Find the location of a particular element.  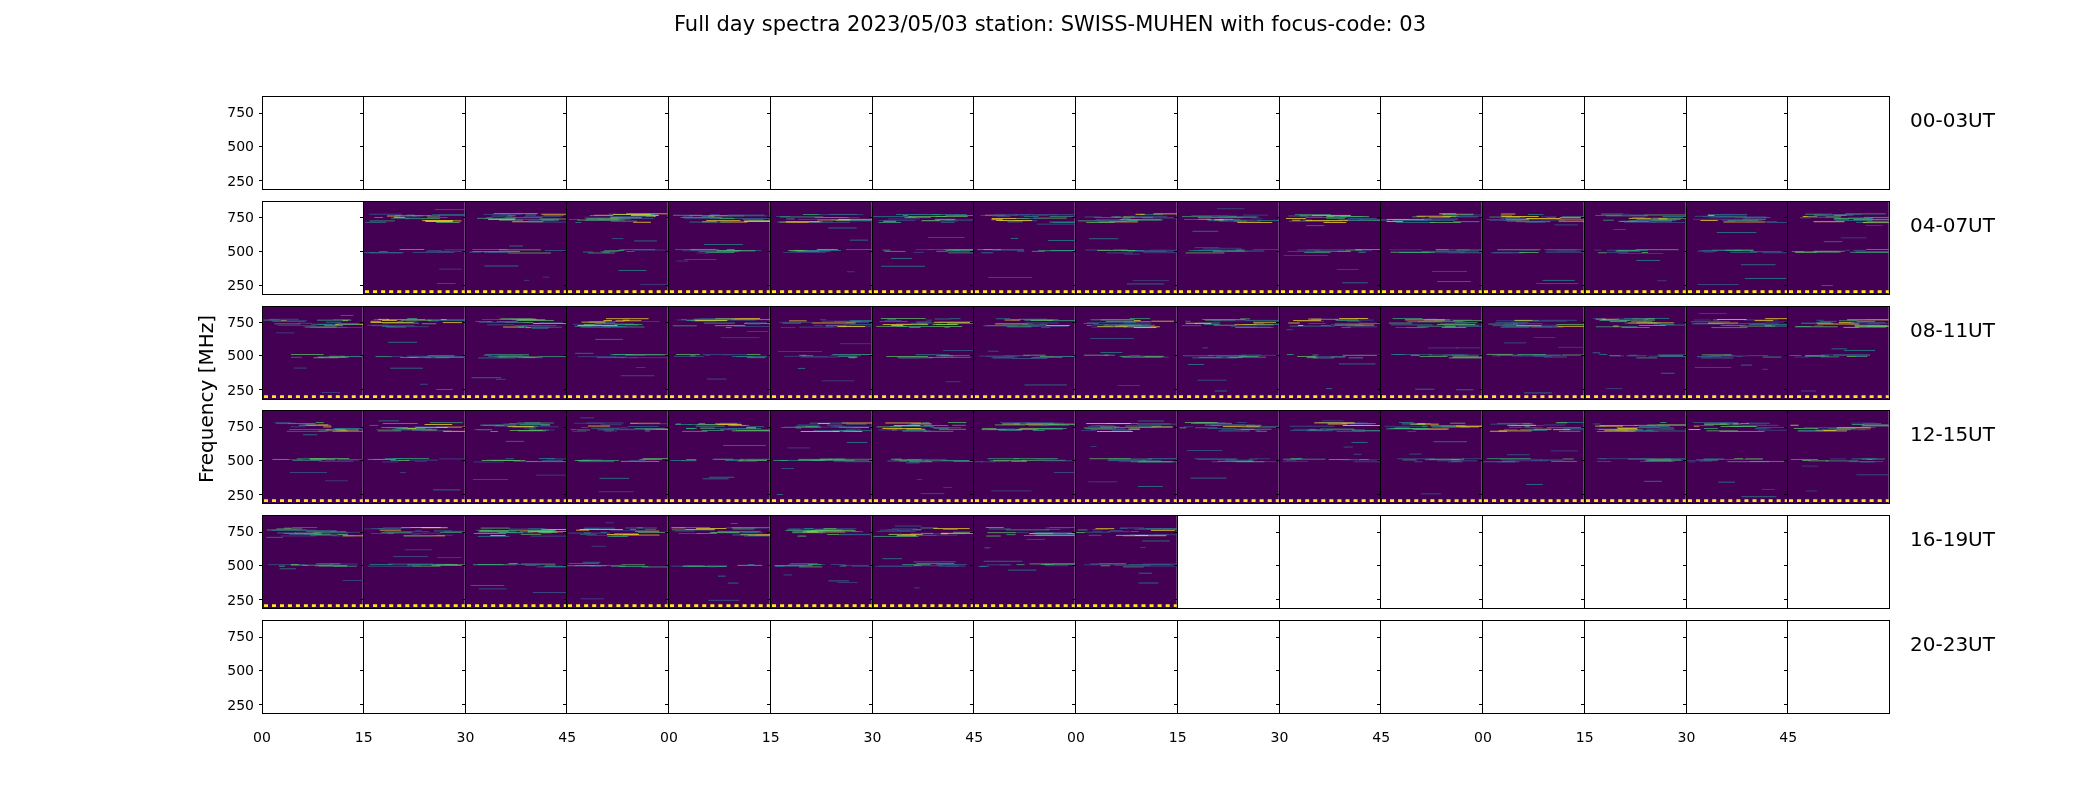

y-axis-label: Frequency [MHz] is located at coordinates (206, 399).